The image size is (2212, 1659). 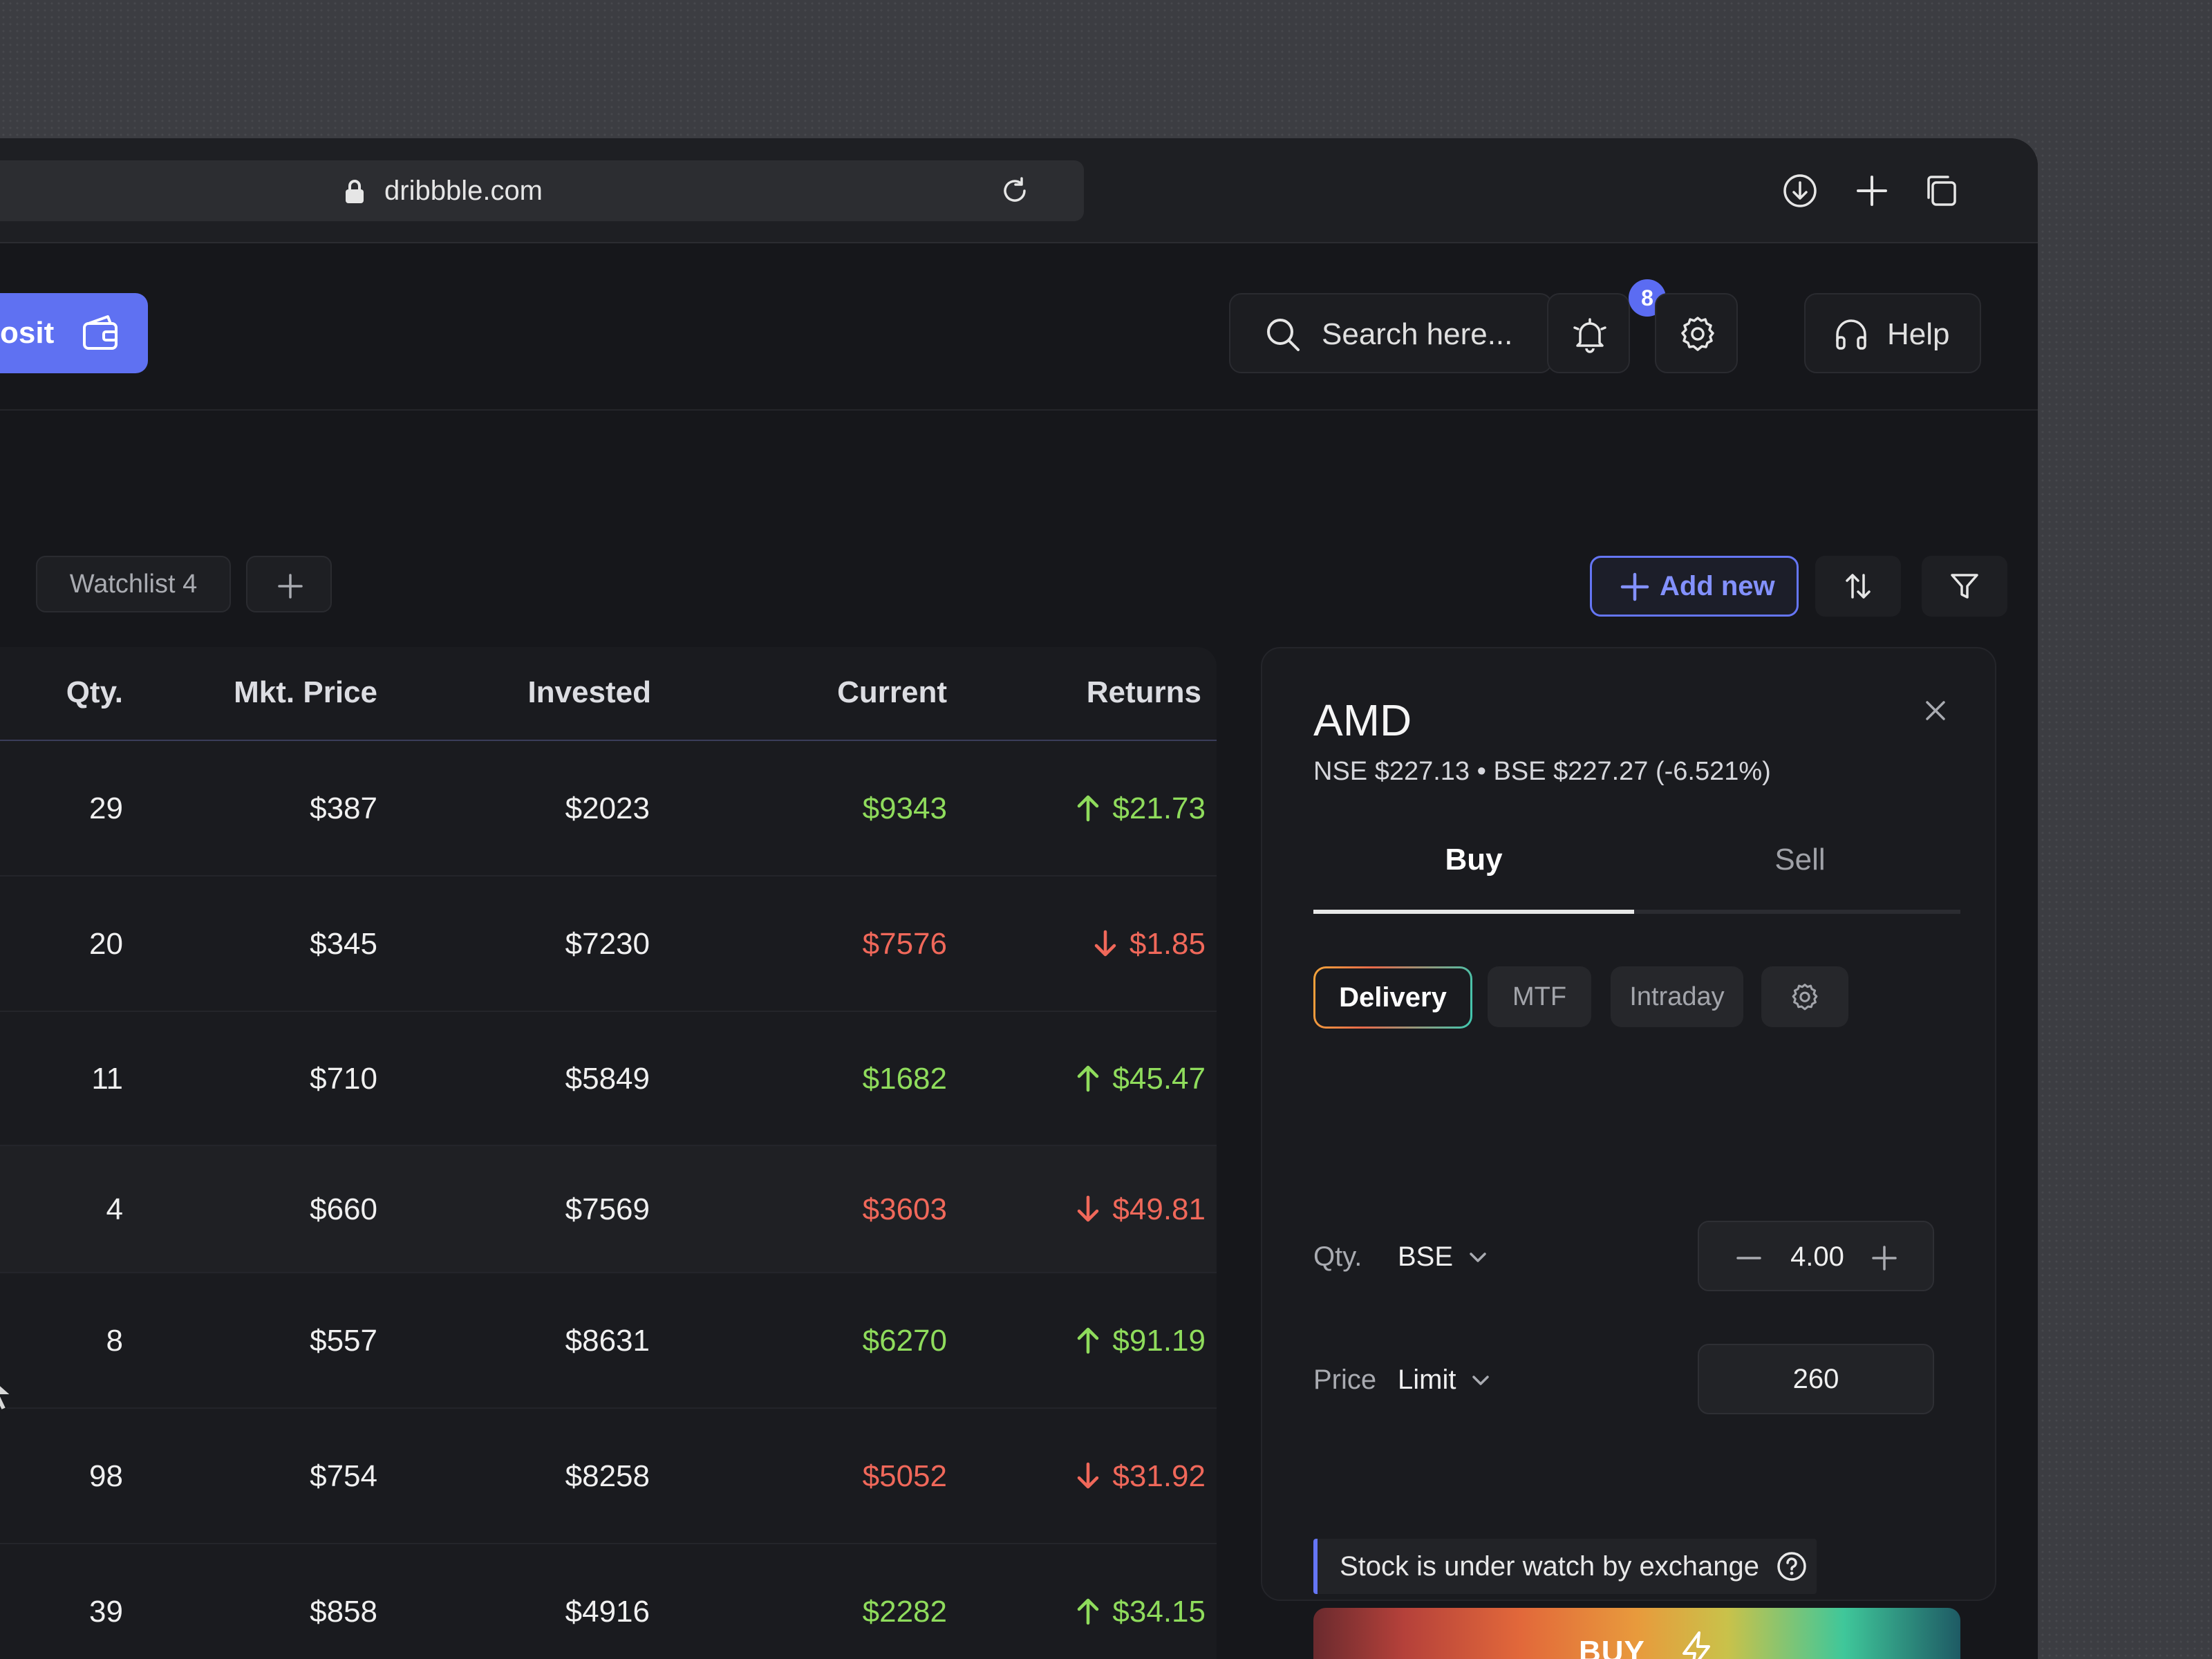 I want to click on returns-value: $91.19, so click(x=1159, y=1341).